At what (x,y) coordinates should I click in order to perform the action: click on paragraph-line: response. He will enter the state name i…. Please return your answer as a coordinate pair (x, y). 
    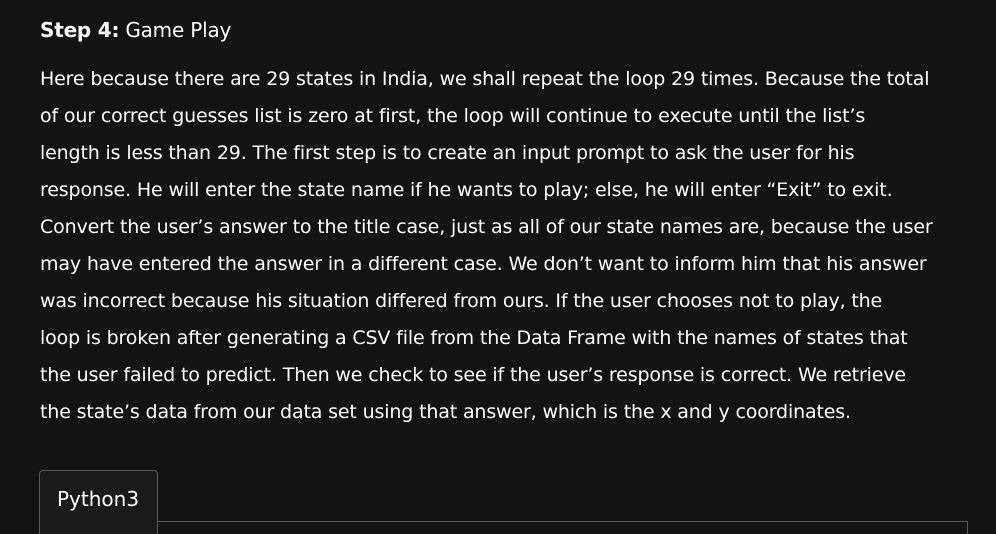
    Looking at the image, I should click on (466, 190).